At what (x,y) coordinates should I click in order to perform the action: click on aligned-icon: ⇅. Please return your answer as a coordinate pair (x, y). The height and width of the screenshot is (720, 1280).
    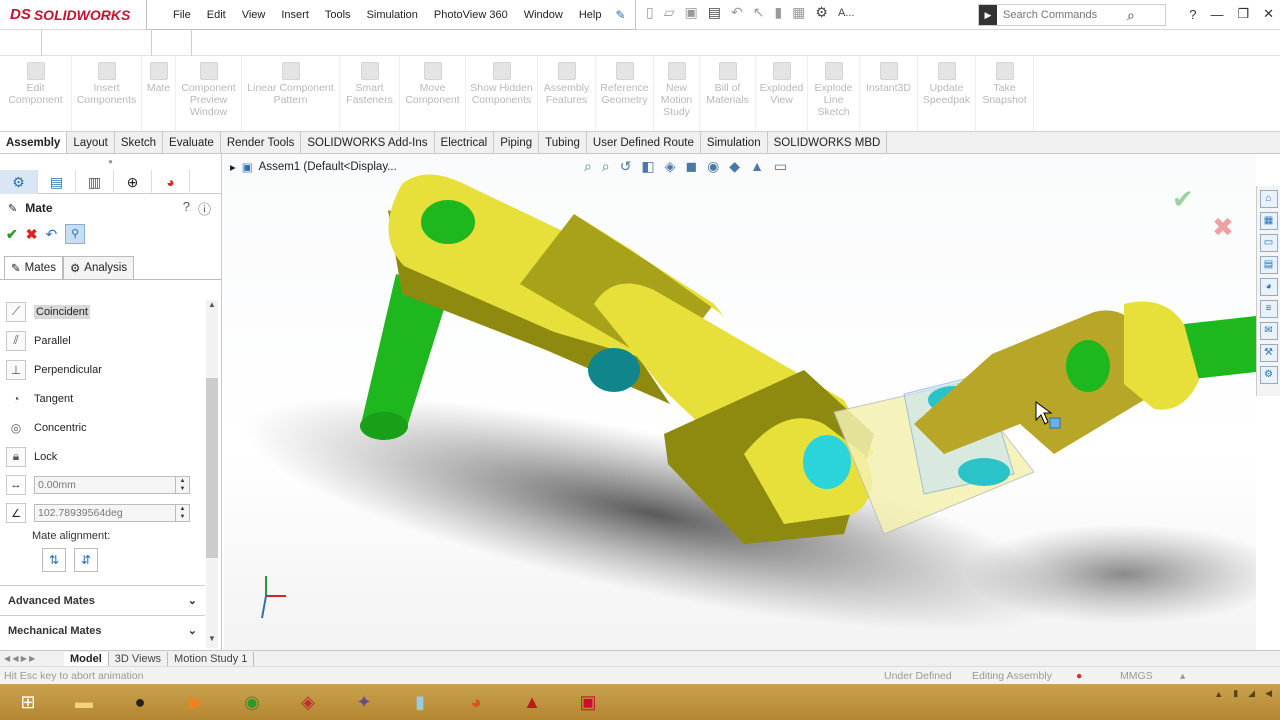
    Looking at the image, I should click on (54, 560).